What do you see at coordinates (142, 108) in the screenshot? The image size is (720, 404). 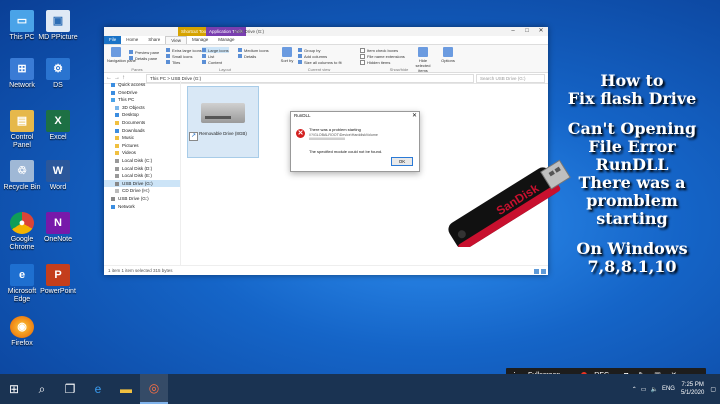 I see `nav-item-3d-objects: 3D Objects` at bounding box center [142, 108].